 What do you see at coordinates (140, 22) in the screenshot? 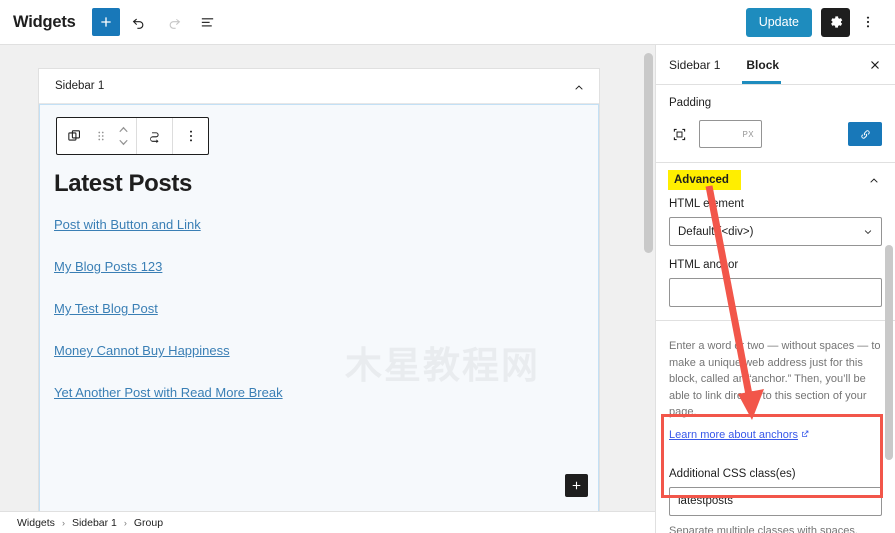
I see `undo-button` at bounding box center [140, 22].